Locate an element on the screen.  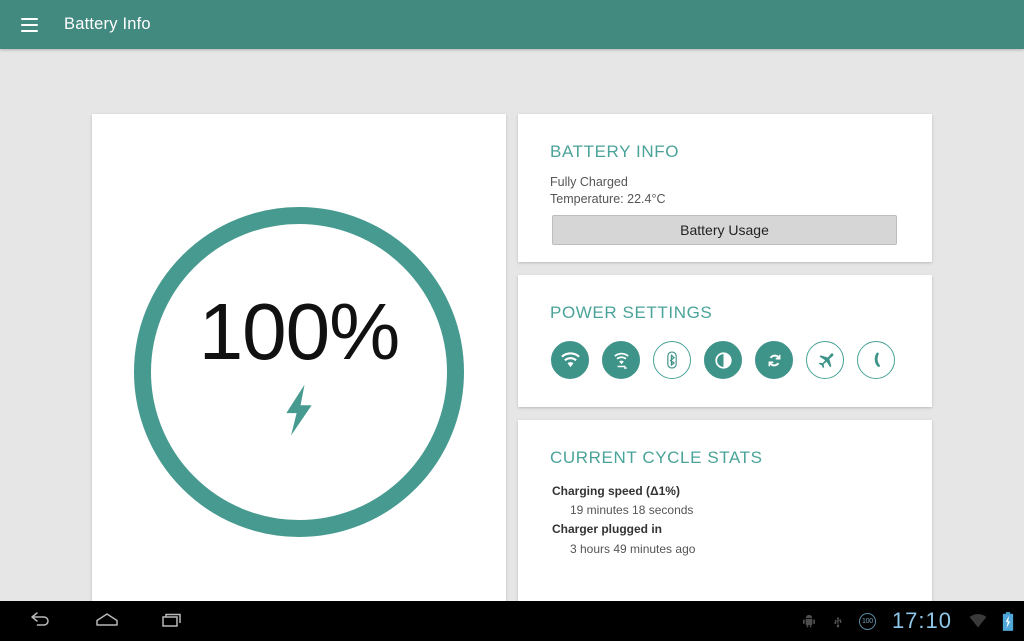
usb-icon is located at coordinates (838, 621).